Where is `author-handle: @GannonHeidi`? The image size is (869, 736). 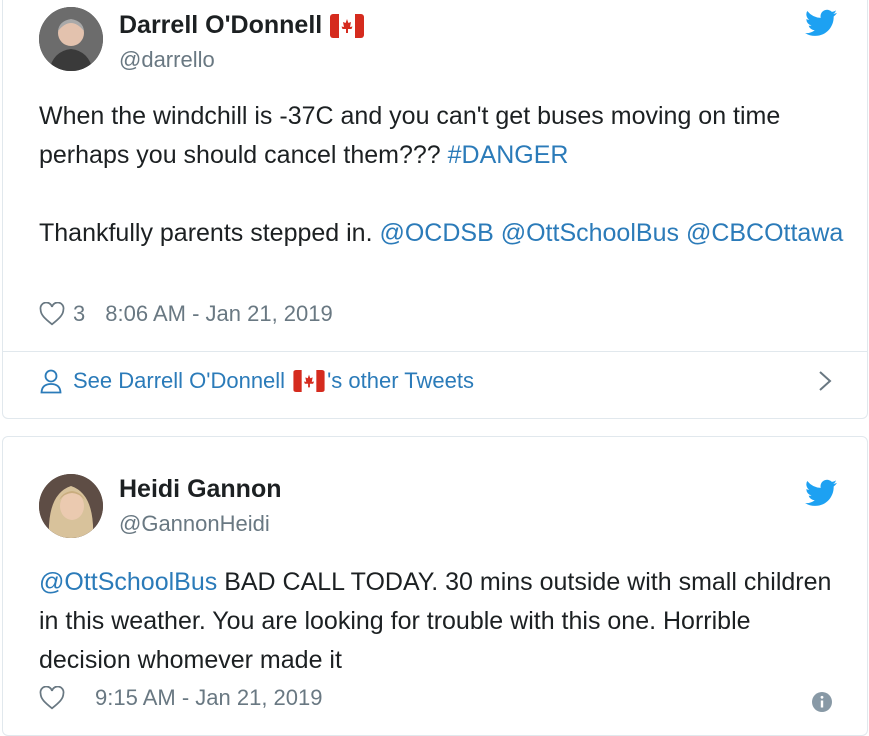 author-handle: @GannonHeidi is located at coordinates (194, 524).